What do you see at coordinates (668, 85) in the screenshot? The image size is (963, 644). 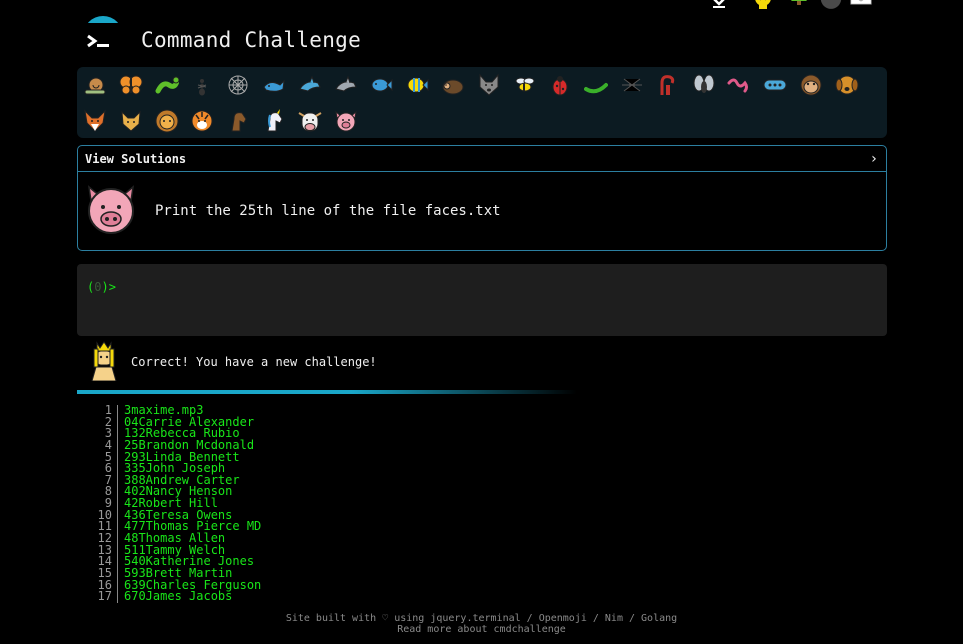 I see `scorpion-icon` at bounding box center [668, 85].